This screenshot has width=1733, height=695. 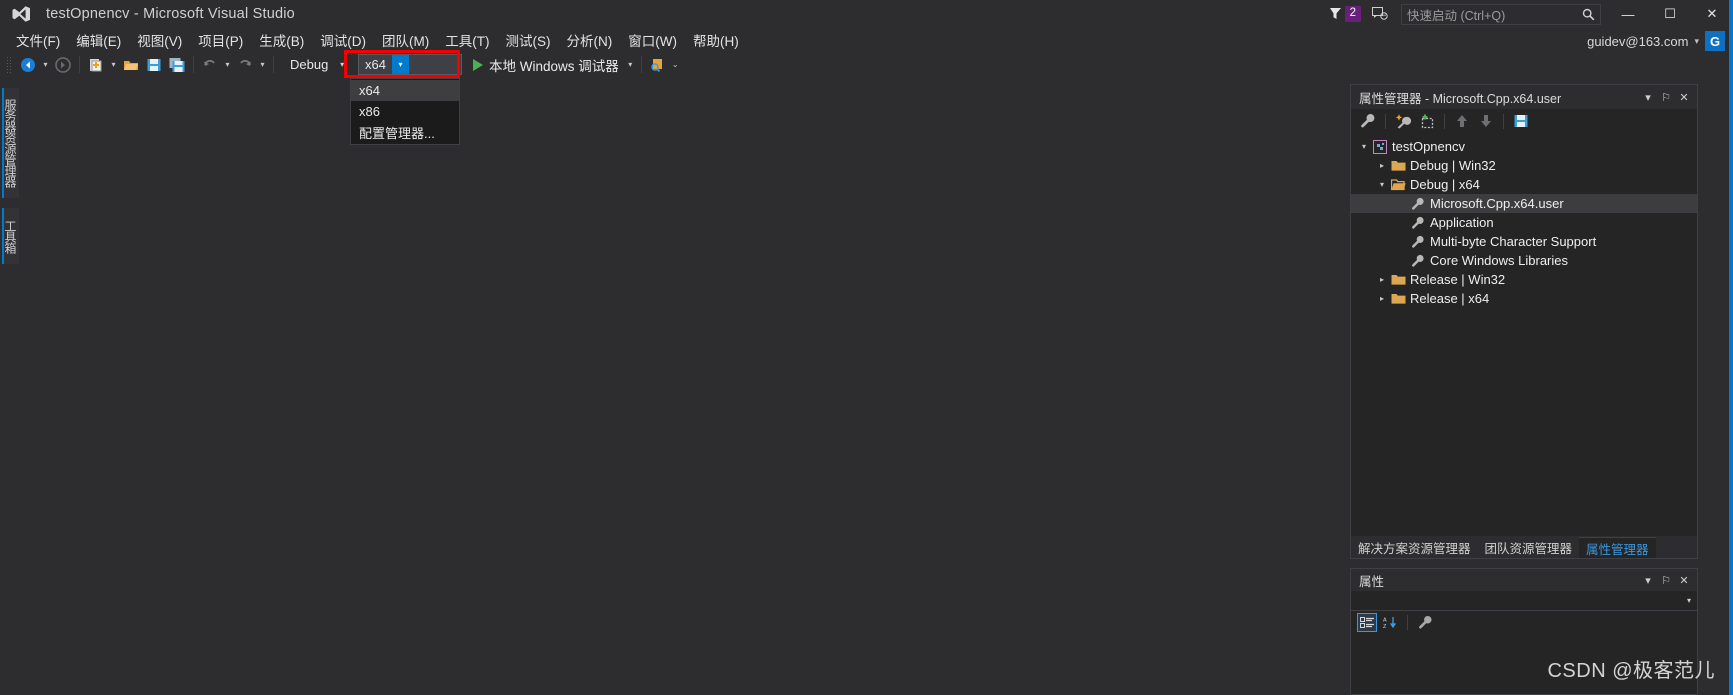 What do you see at coordinates (1524, 601) in the screenshot?
I see `properties-object-selector: ▾` at bounding box center [1524, 601].